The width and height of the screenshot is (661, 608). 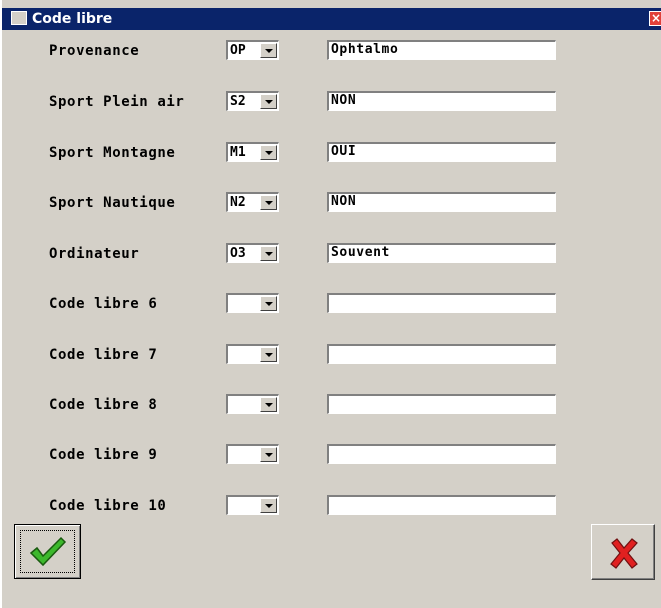 What do you see at coordinates (103, 355) in the screenshot?
I see `code-label: Code libre 7` at bounding box center [103, 355].